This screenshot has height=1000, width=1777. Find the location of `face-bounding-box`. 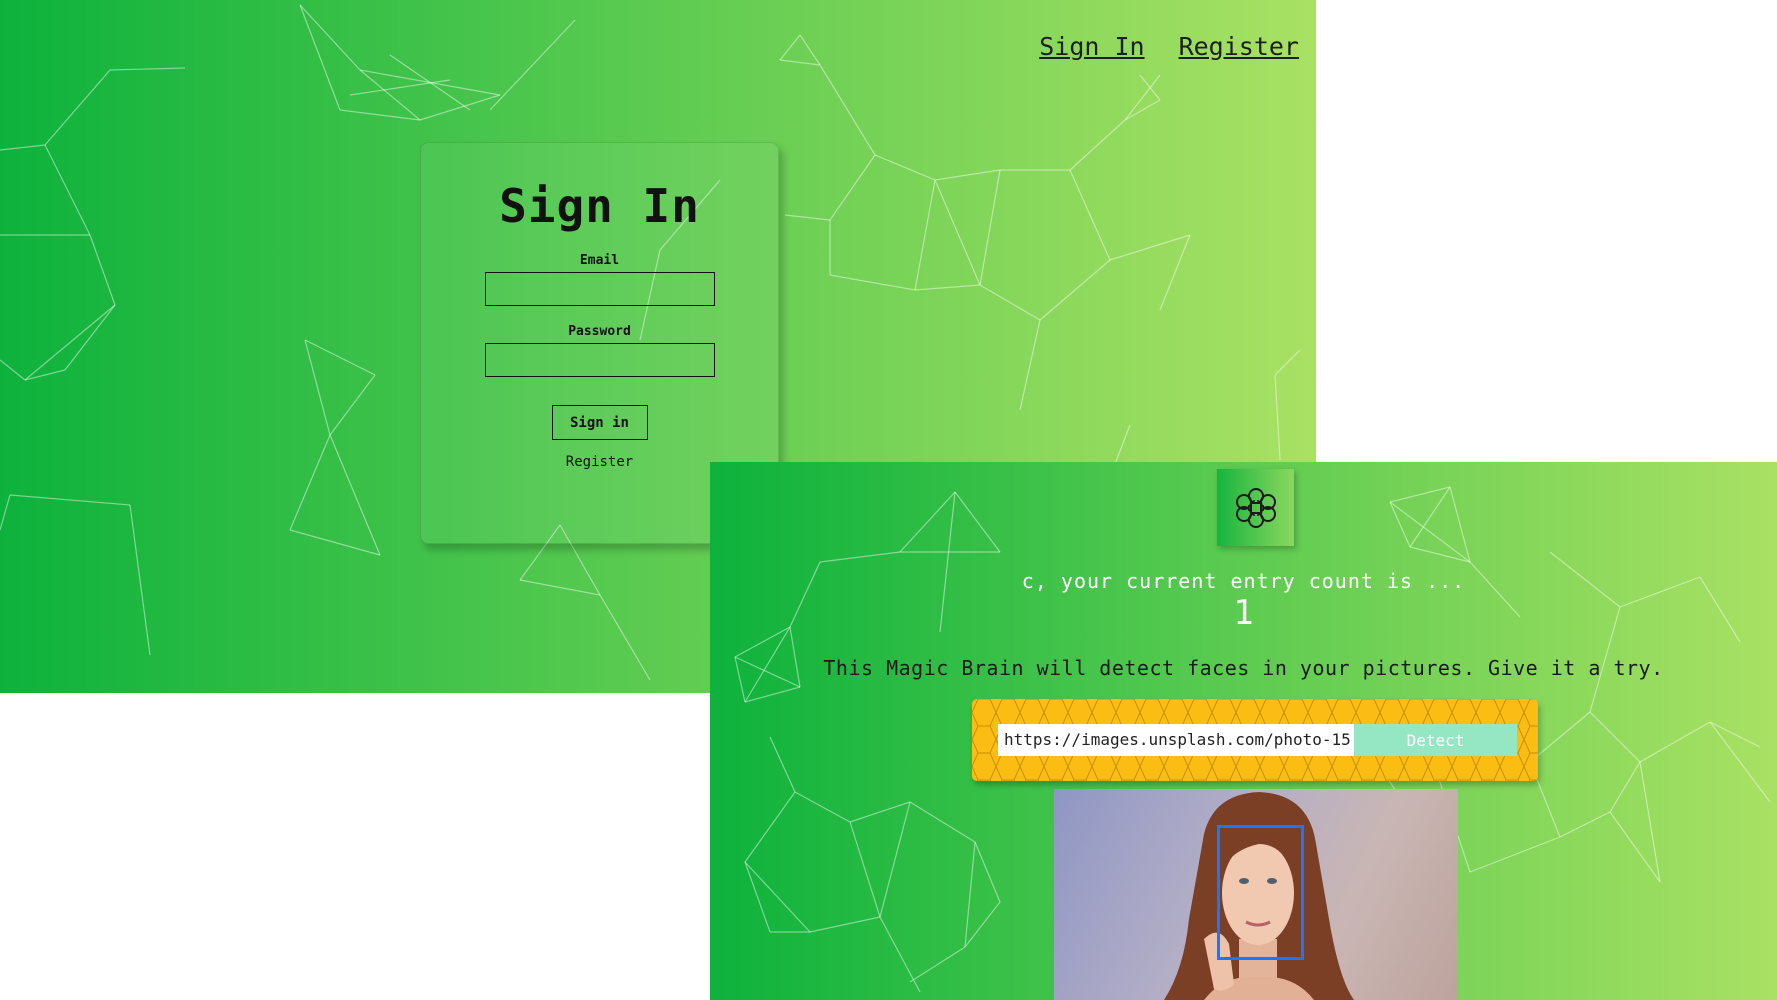

face-bounding-box is located at coordinates (1260, 892).